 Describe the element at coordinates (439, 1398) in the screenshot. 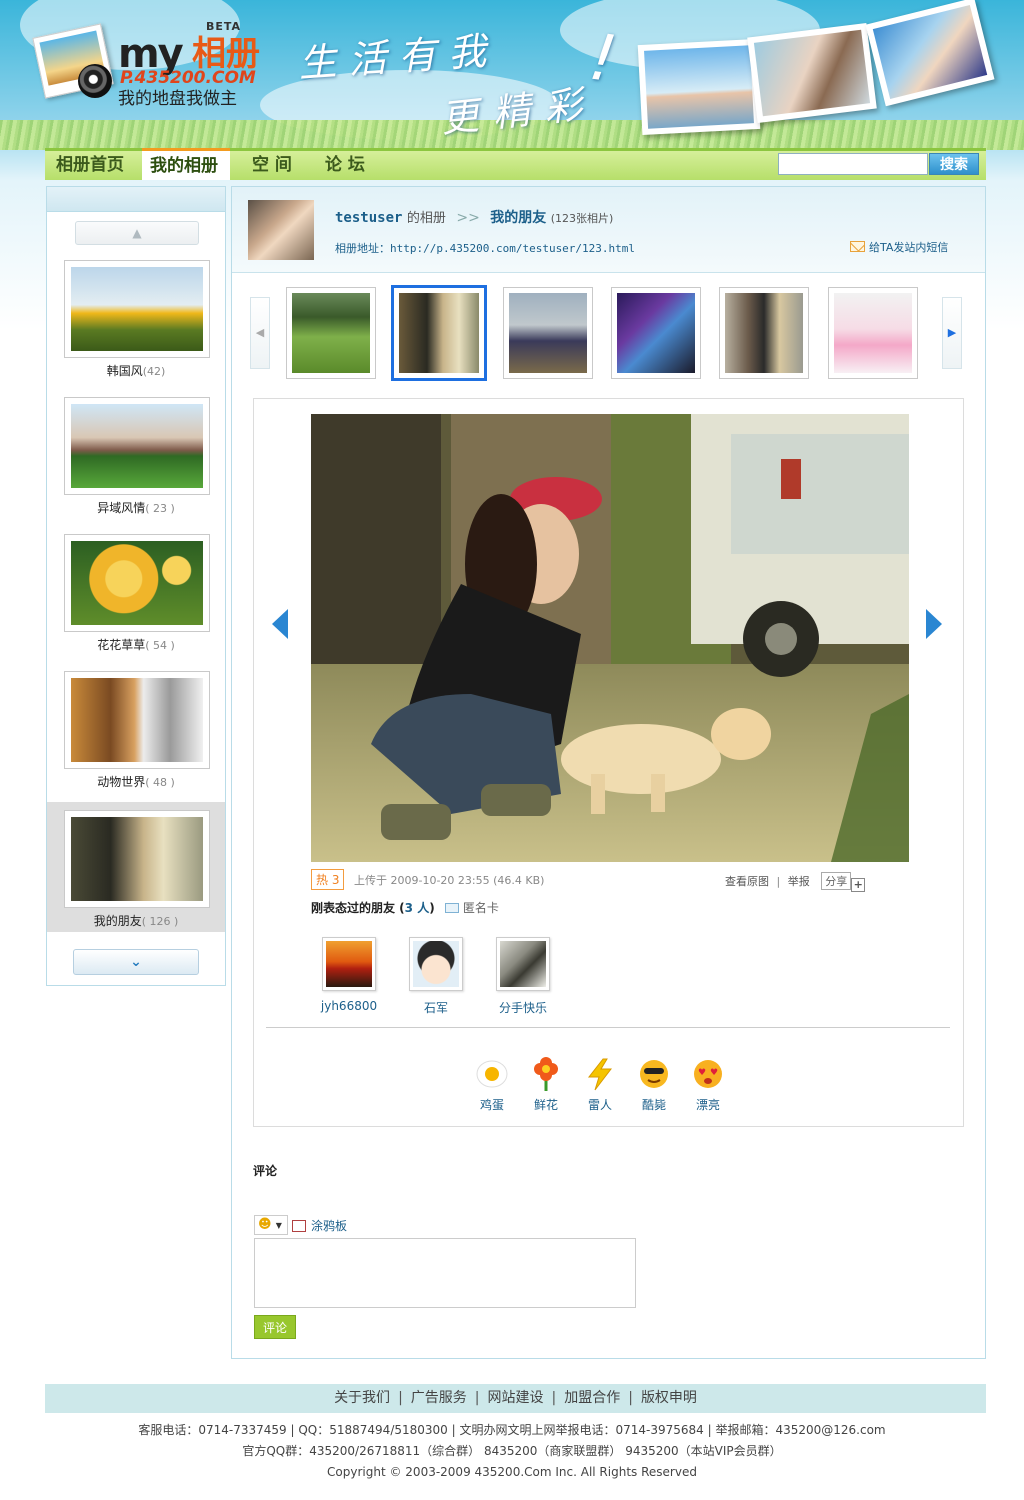

I see `footer-link-ads: 广告服务` at that location.